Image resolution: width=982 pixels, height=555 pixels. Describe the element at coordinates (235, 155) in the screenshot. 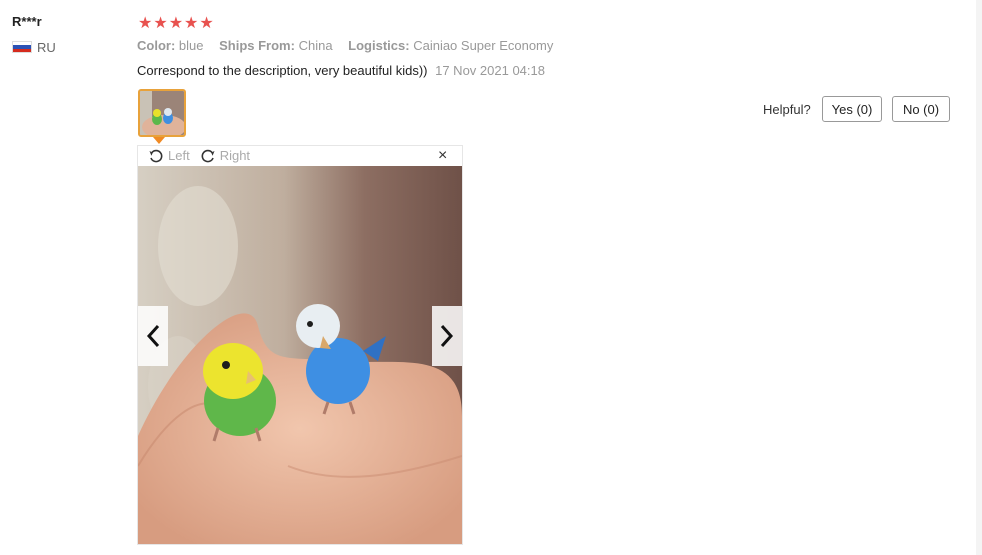

I see `rotate-right-label: Right` at that location.